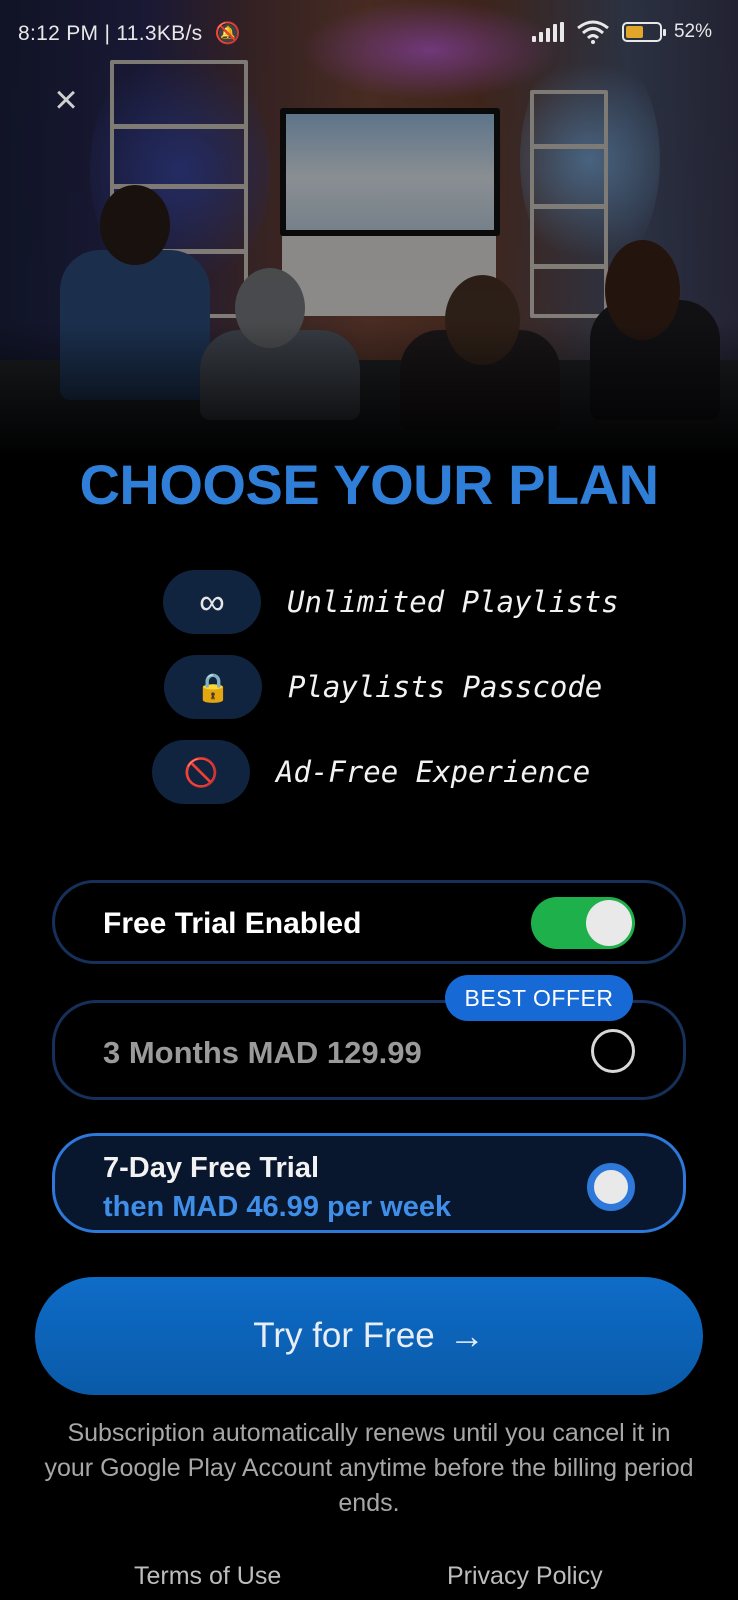 Image resolution: width=738 pixels, height=1600 pixels. Describe the element at coordinates (227, 33) in the screenshot. I see `mute-icon: 🔕` at that location.